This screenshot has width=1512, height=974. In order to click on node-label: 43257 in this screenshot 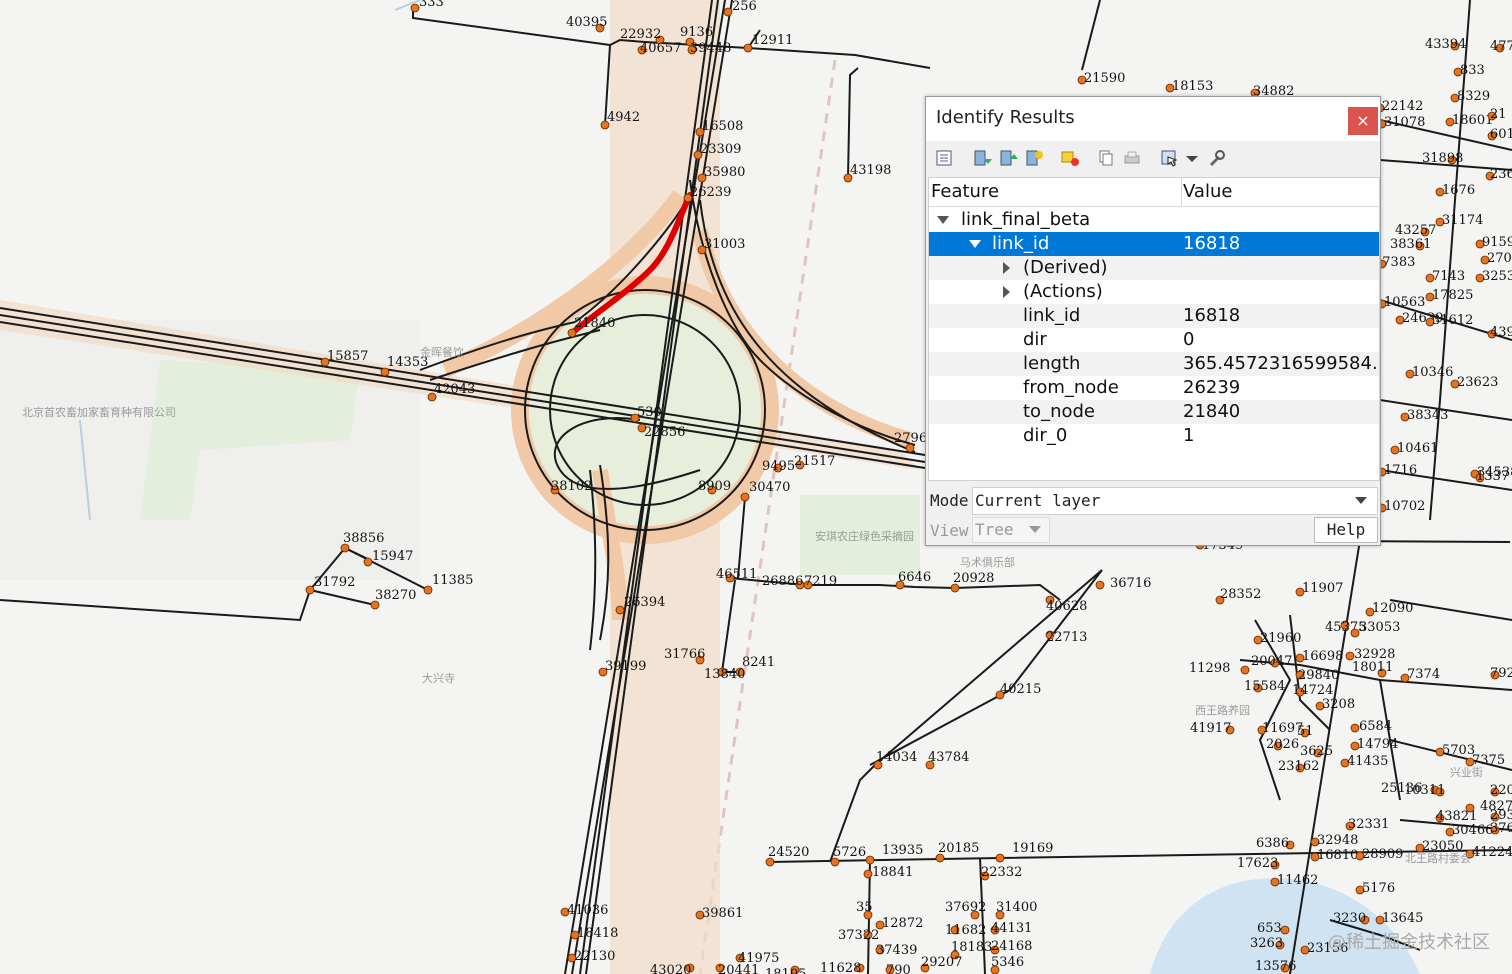, I will do `click(1415, 230)`.